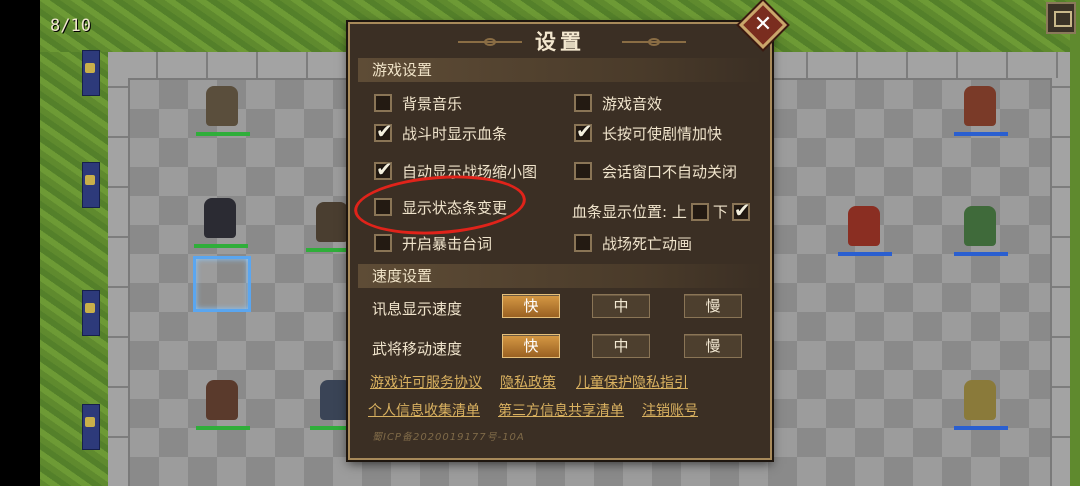 The width and height of the screenshot is (1080, 486). I want to click on option-dialog-no-autoclose: 会话窗口不自动关闭, so click(655, 171).